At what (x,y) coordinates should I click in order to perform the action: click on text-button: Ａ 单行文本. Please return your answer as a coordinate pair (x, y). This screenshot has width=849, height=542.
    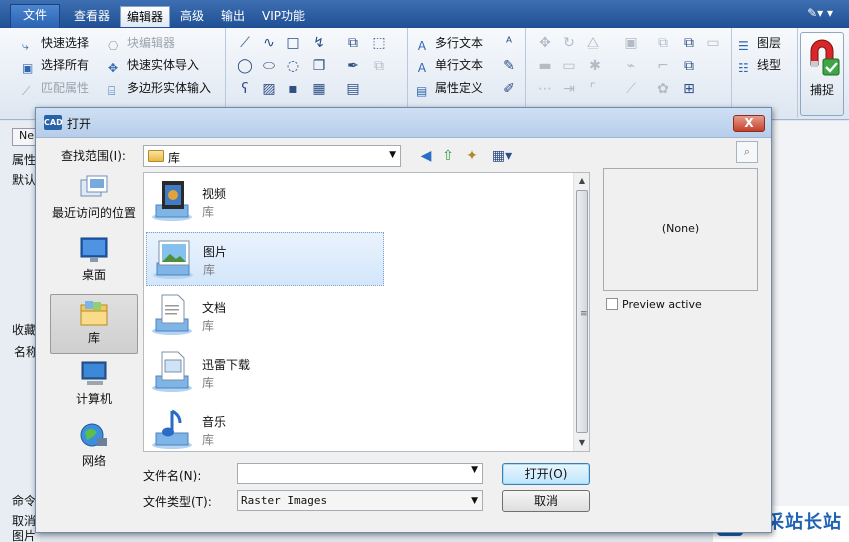
    Looking at the image, I should click on (449, 65).